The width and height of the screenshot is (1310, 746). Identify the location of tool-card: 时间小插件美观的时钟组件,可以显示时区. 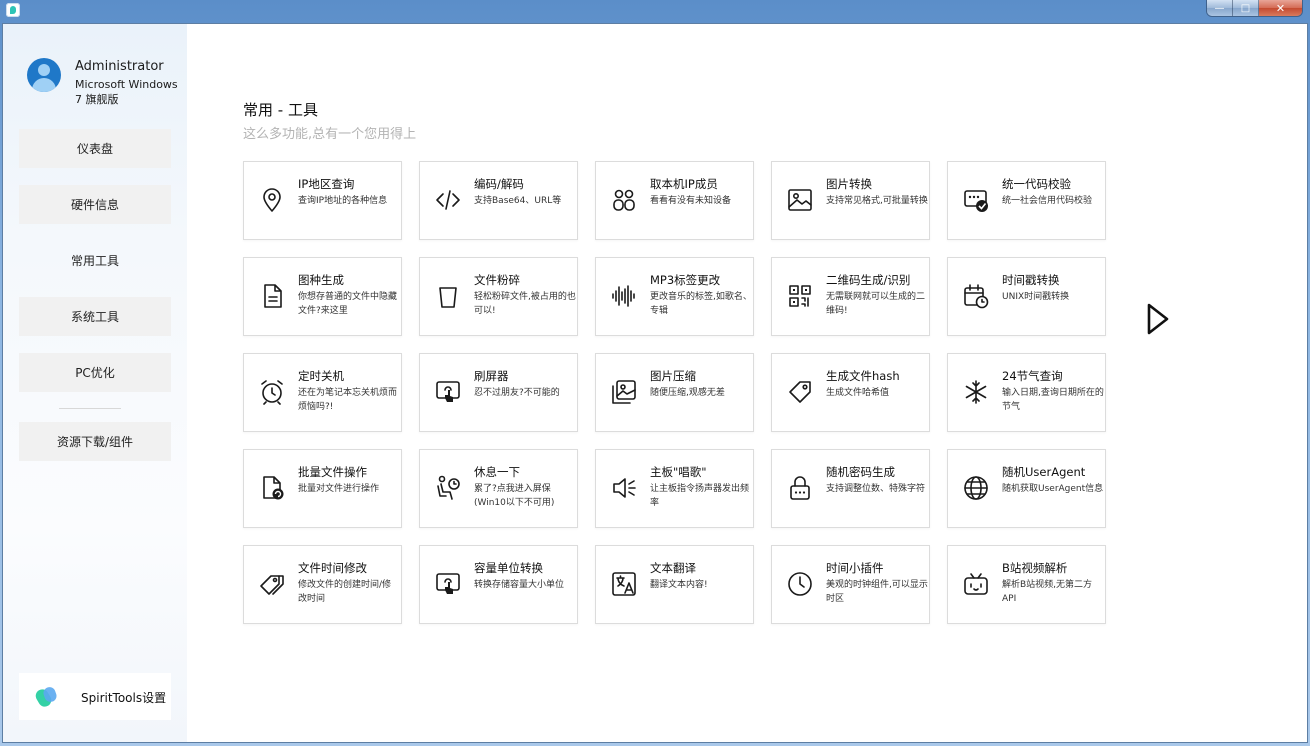
(850, 584).